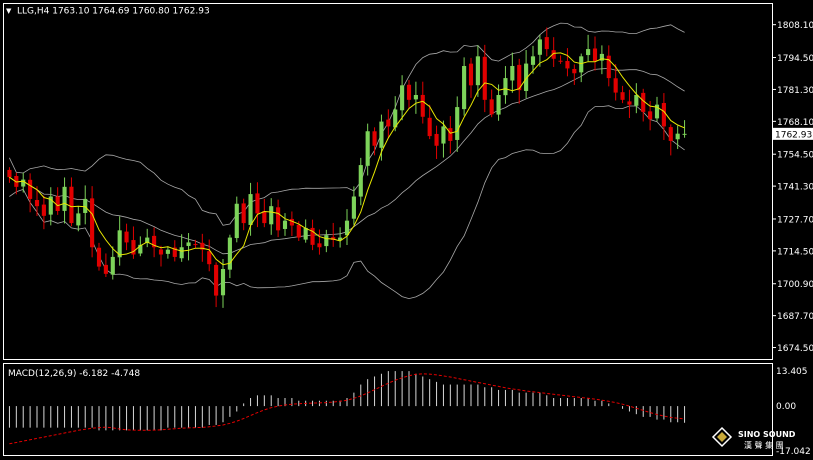 This screenshot has width=813, height=460. I want to click on current-price-tag: 1762.93, so click(793, 133).